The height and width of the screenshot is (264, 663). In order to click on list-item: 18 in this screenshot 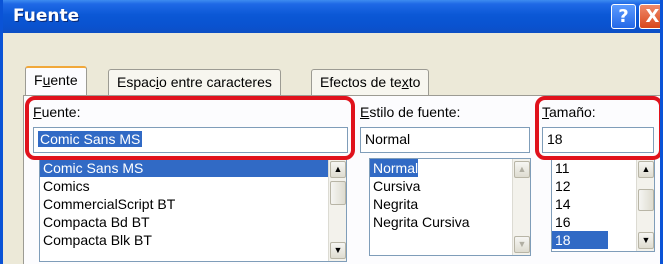, I will do `click(580, 240)`.